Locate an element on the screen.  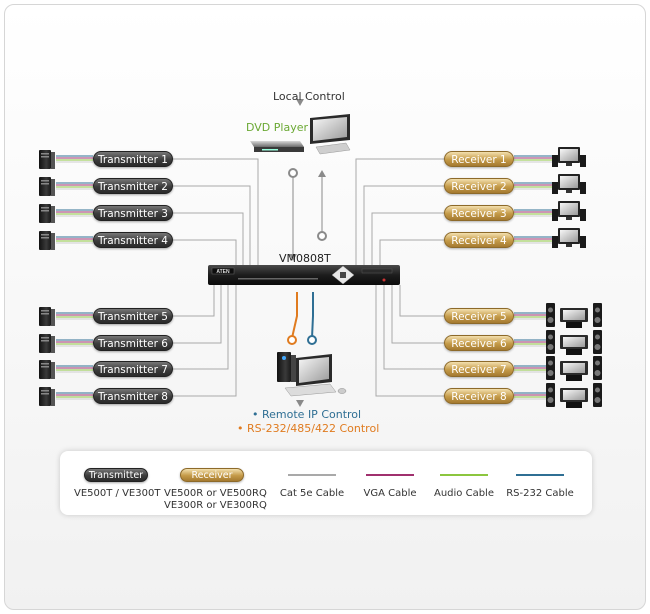
source-pc-4-icon is located at coordinates (47, 240).